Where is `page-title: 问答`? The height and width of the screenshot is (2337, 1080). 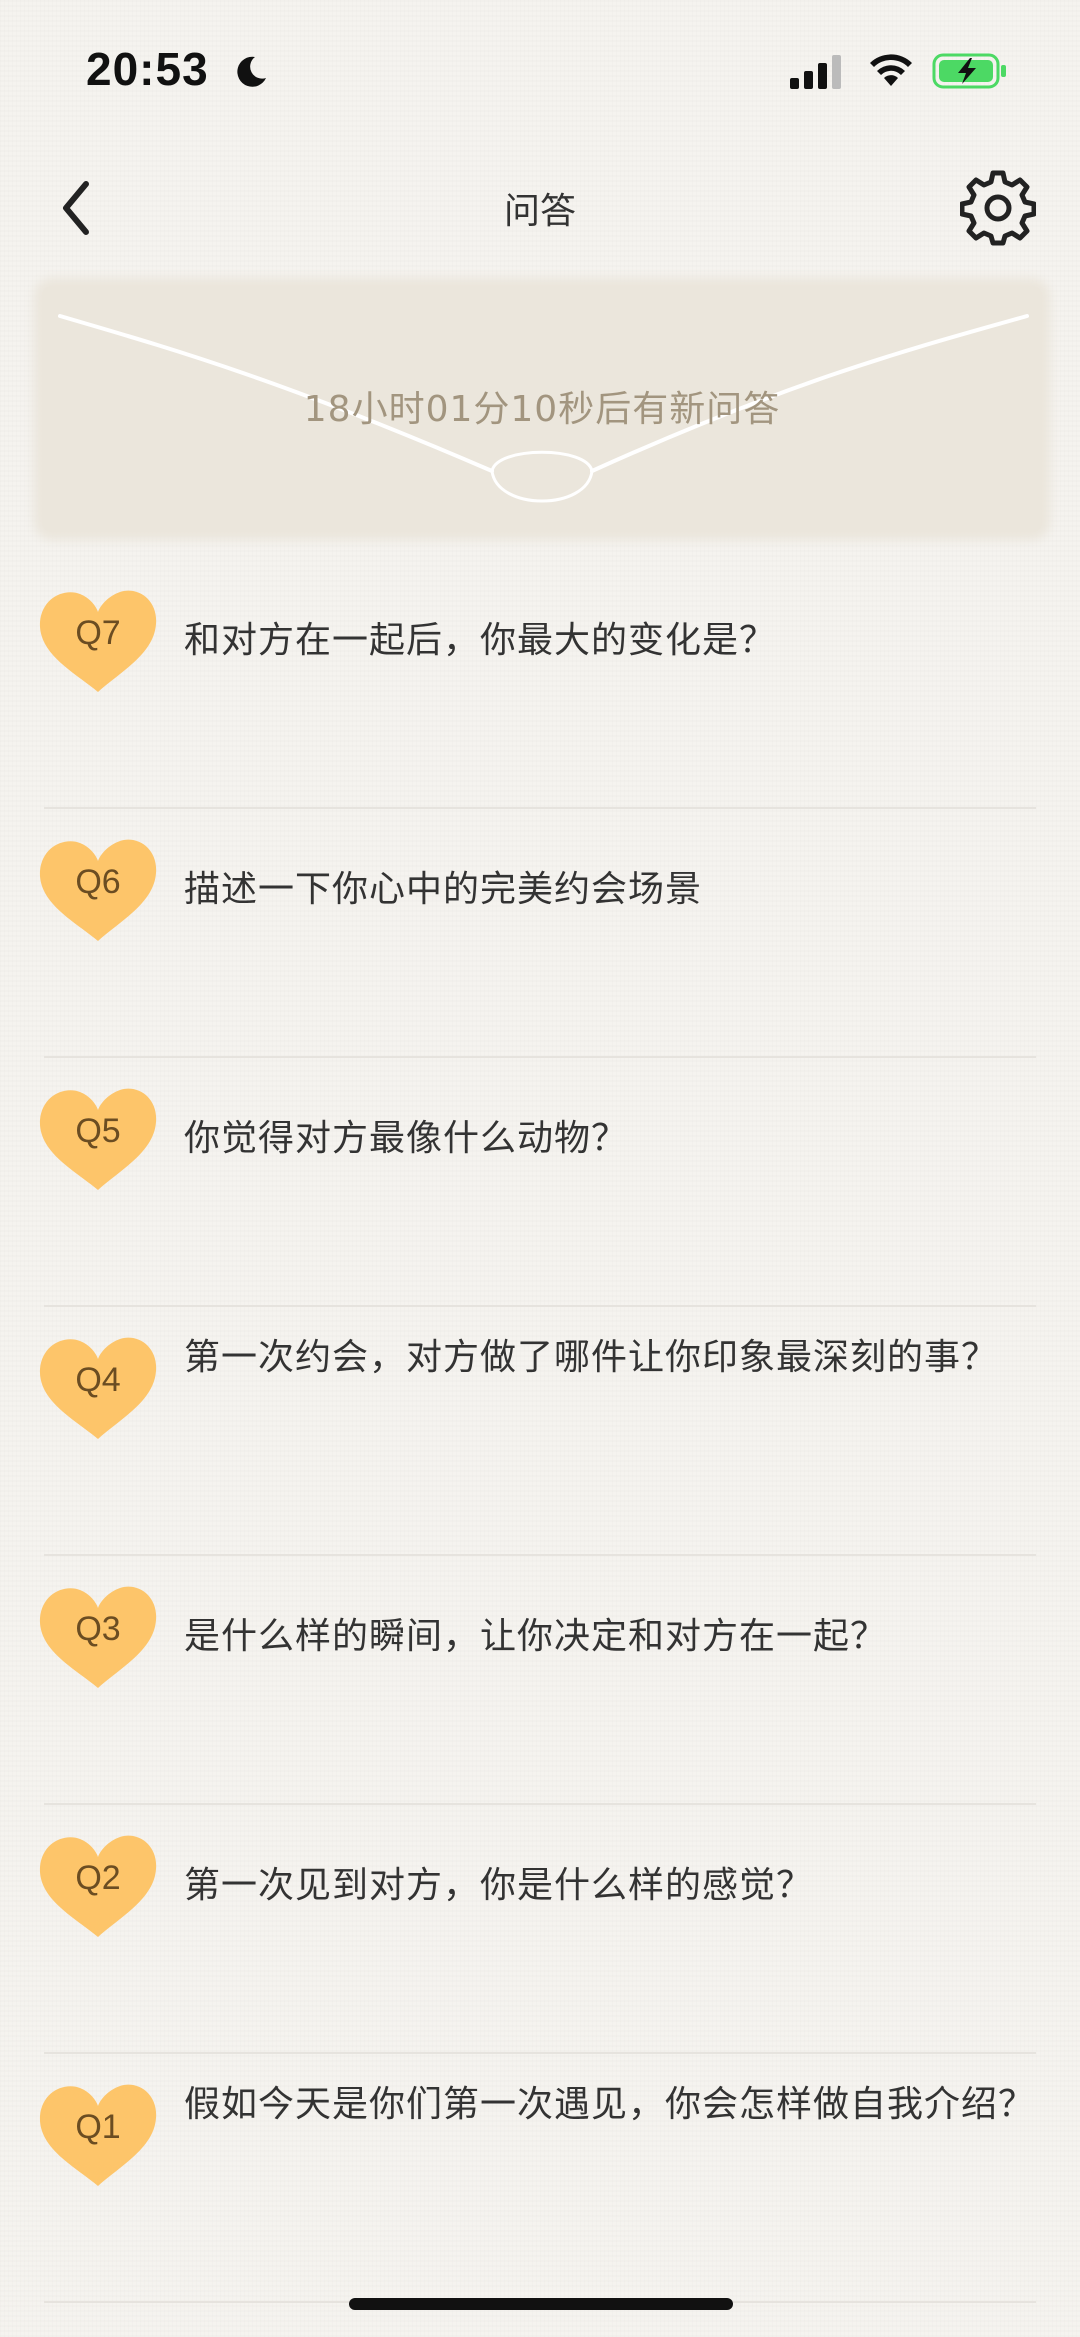
page-title: 问答 is located at coordinates (539, 211).